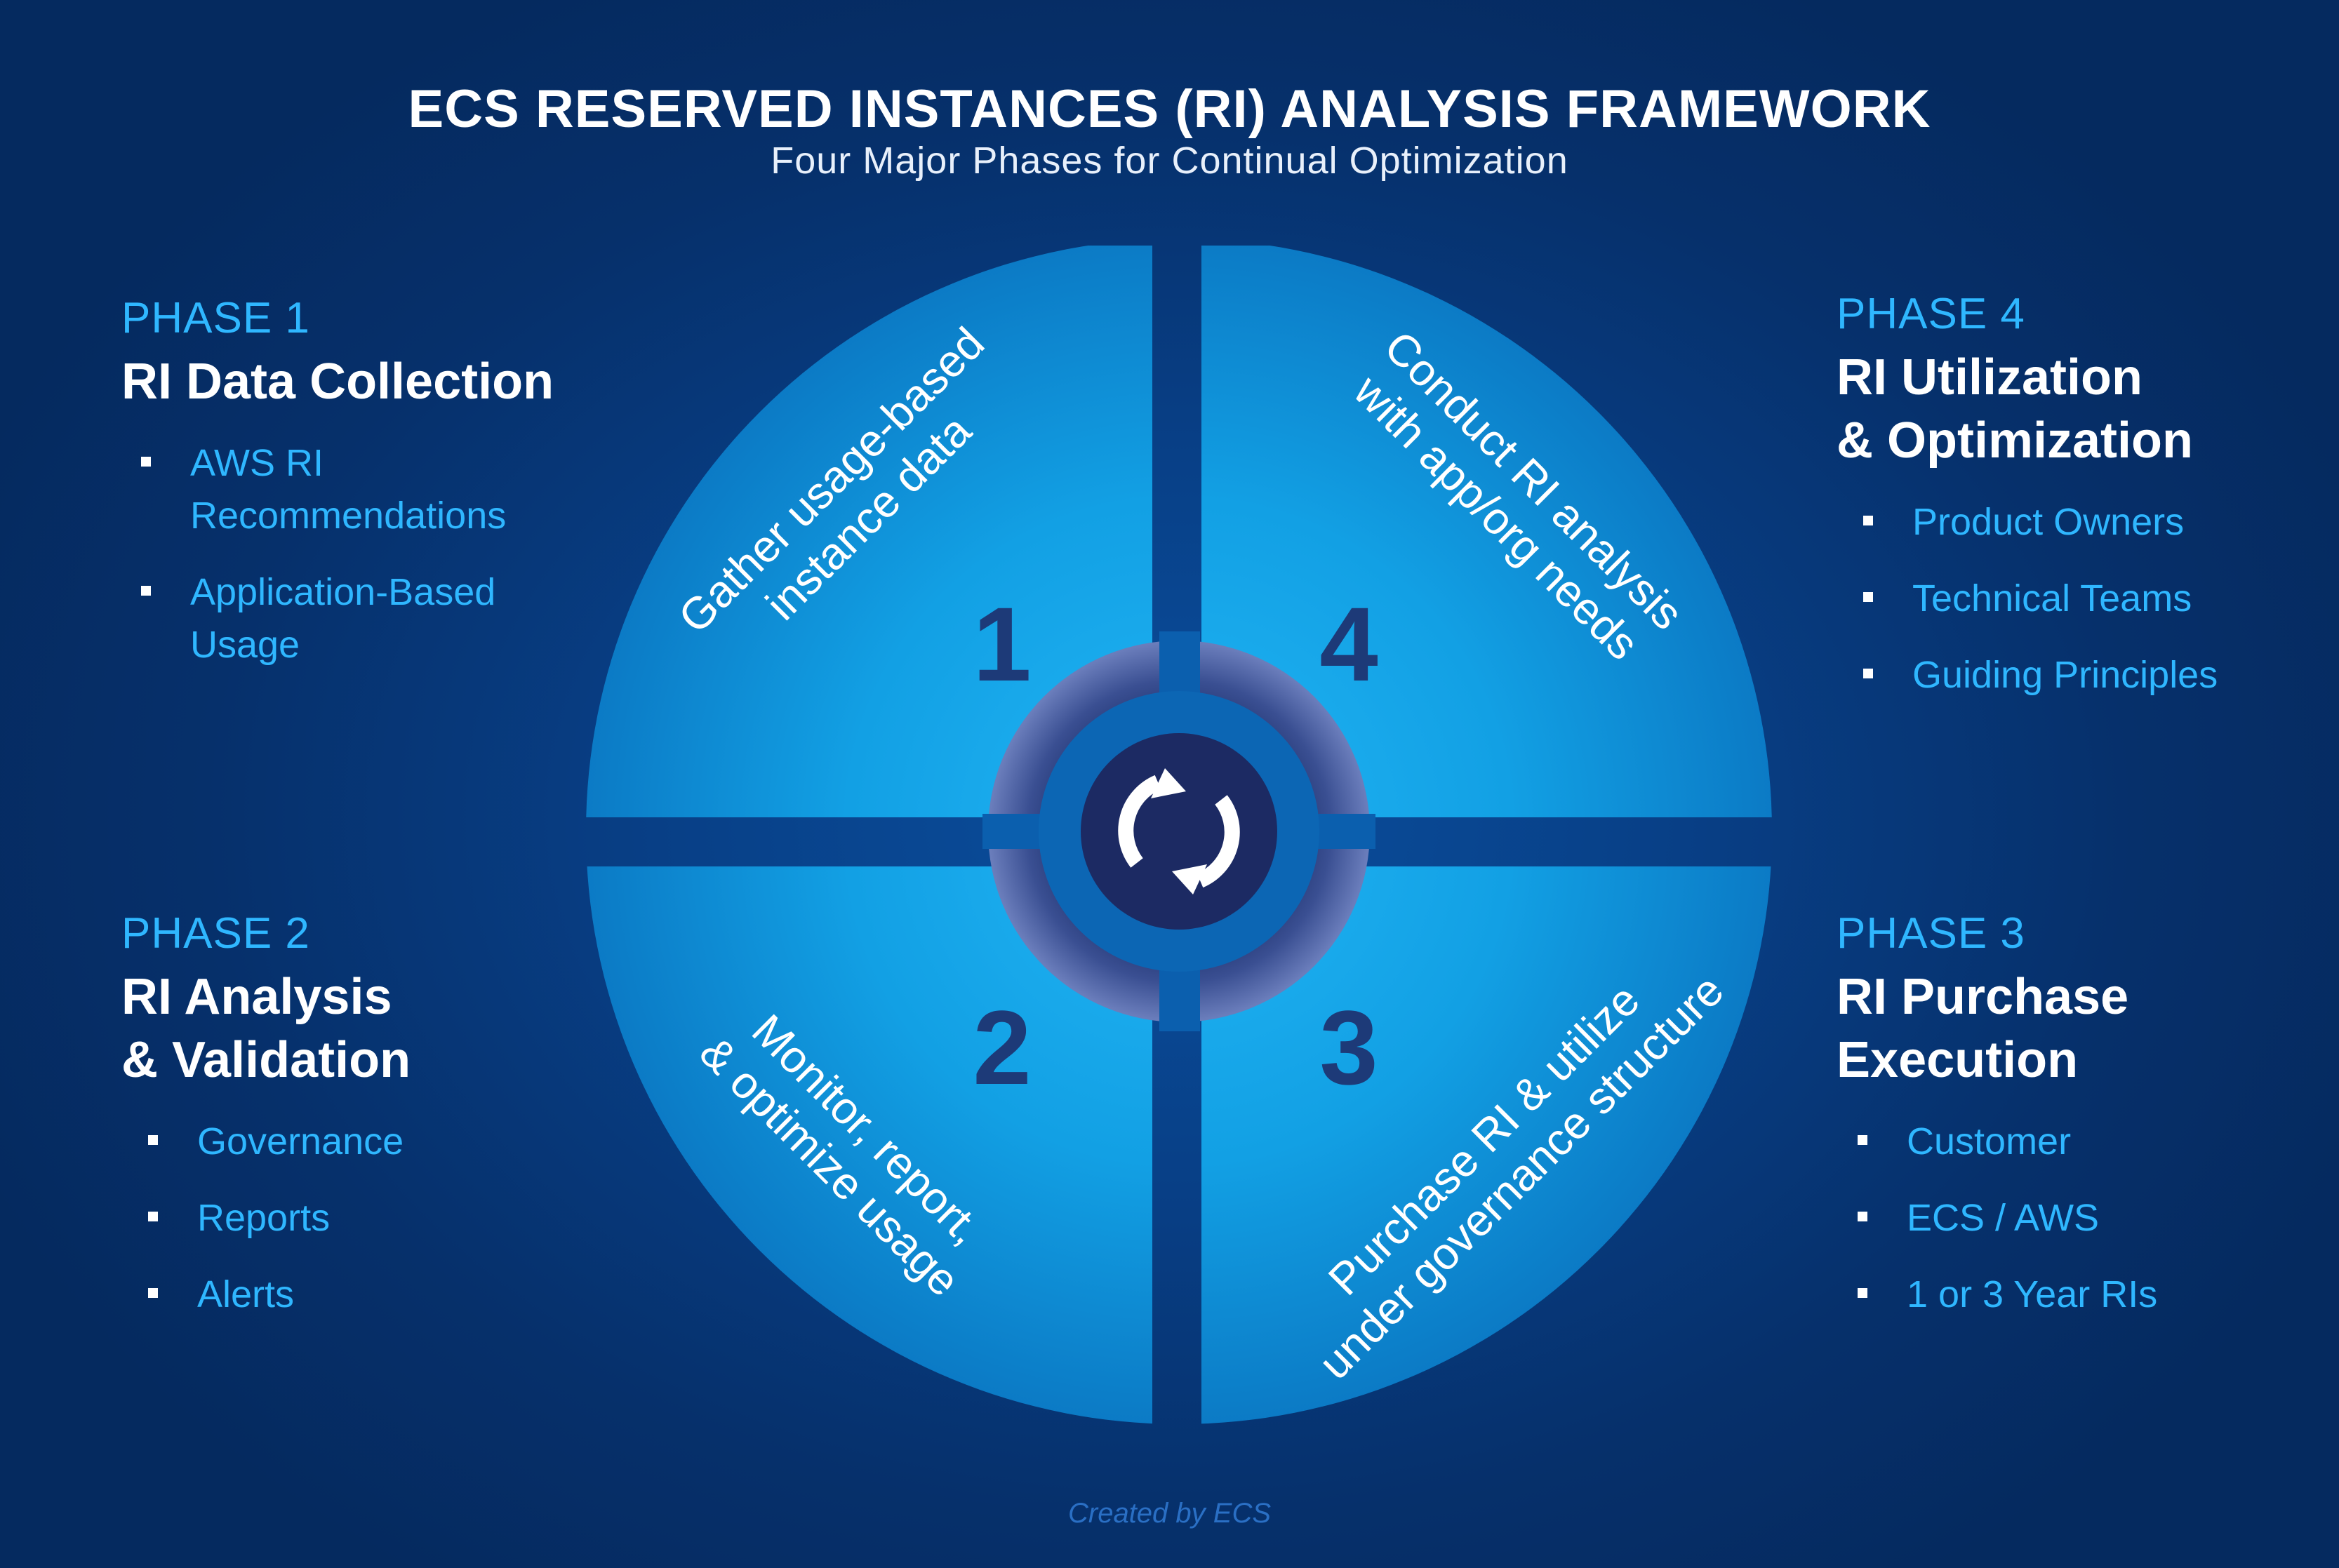 The image size is (2339, 1568). What do you see at coordinates (1348, 644) in the screenshot?
I see `quadrant-number: 4` at bounding box center [1348, 644].